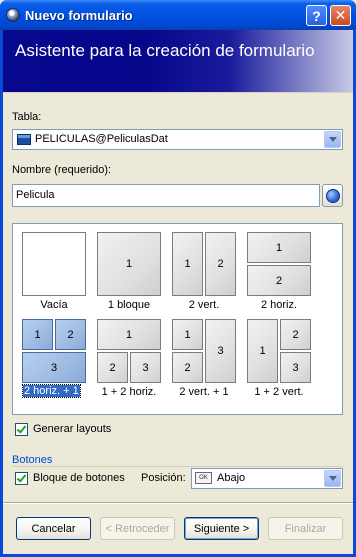 The image size is (356, 557). I want to click on table-select-value: PELICULAS@PeliculasDat, so click(101, 139).